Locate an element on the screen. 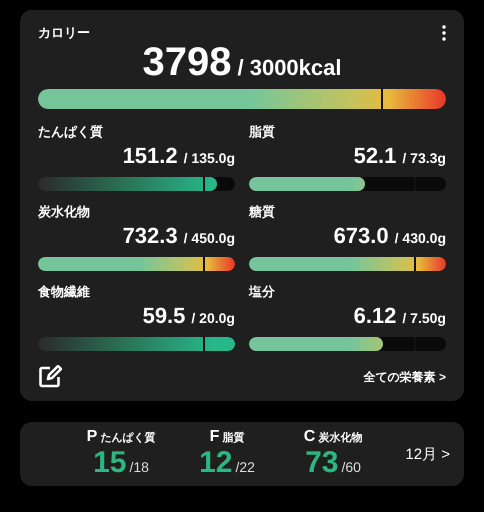 The height and width of the screenshot is (512, 484). nutrient-target: / 73.3g is located at coordinates (424, 158).